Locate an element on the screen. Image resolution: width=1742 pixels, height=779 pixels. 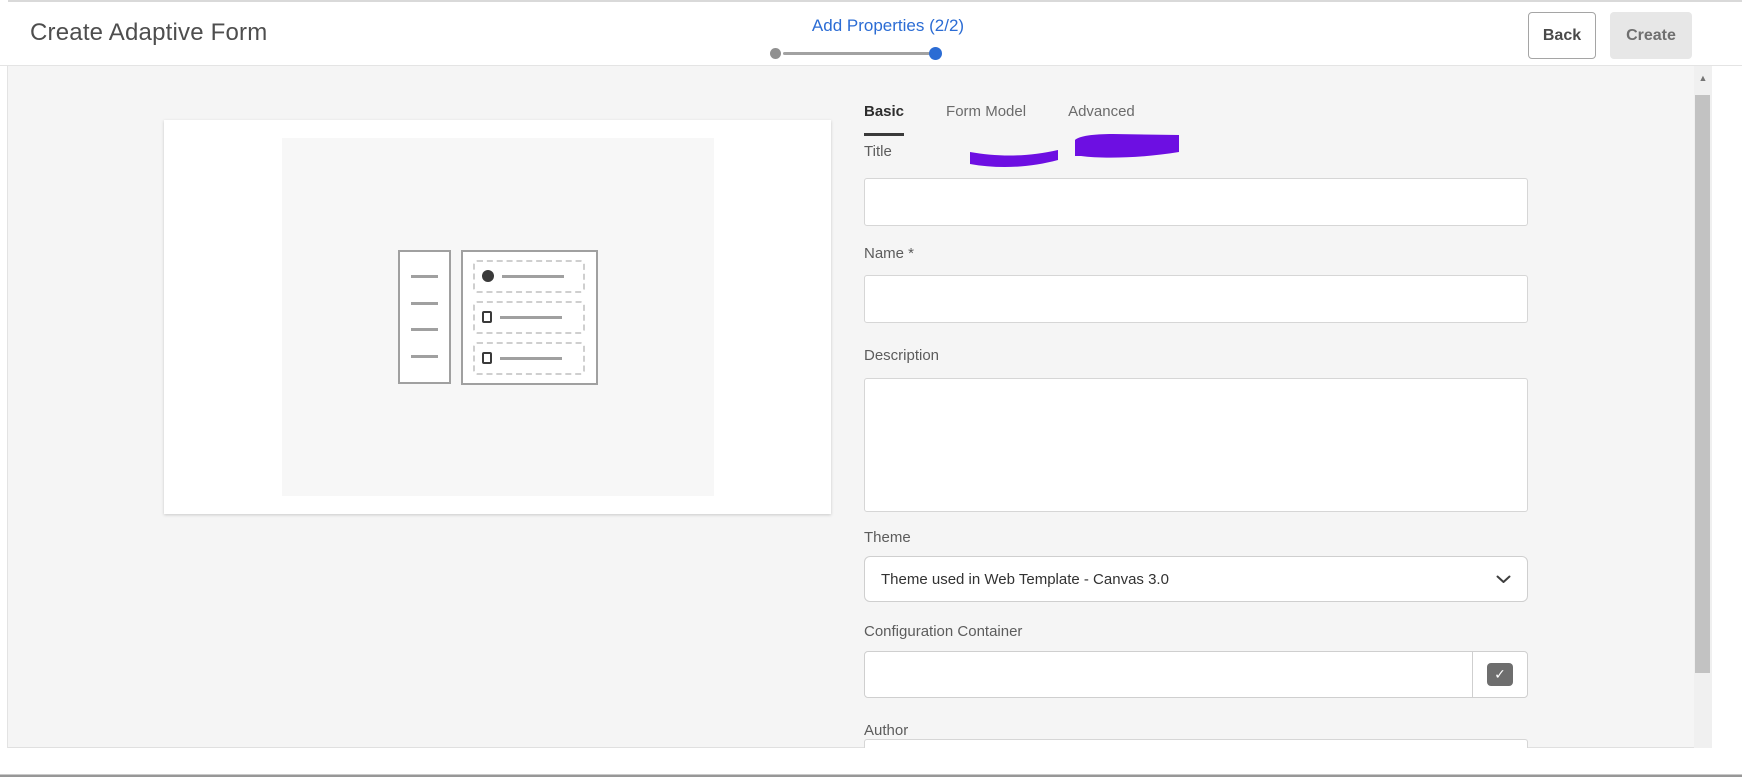
progress-track is located at coordinates (856, 53).